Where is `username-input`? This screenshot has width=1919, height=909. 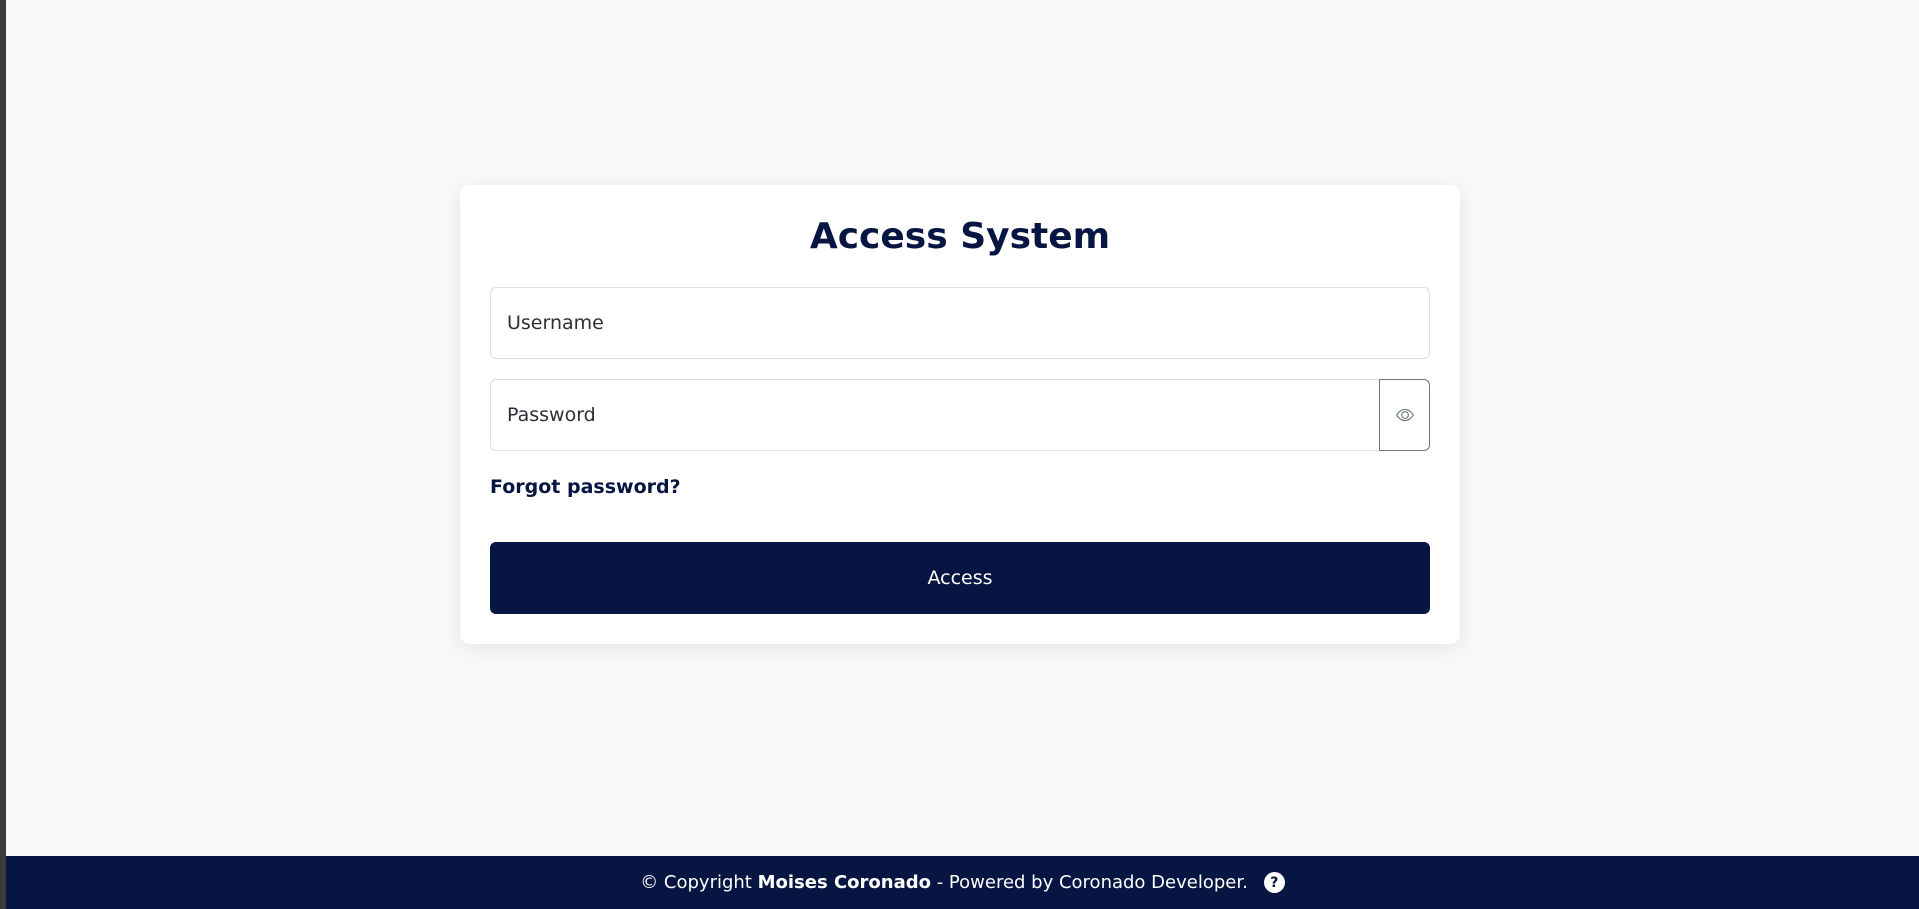
username-input is located at coordinates (960, 323).